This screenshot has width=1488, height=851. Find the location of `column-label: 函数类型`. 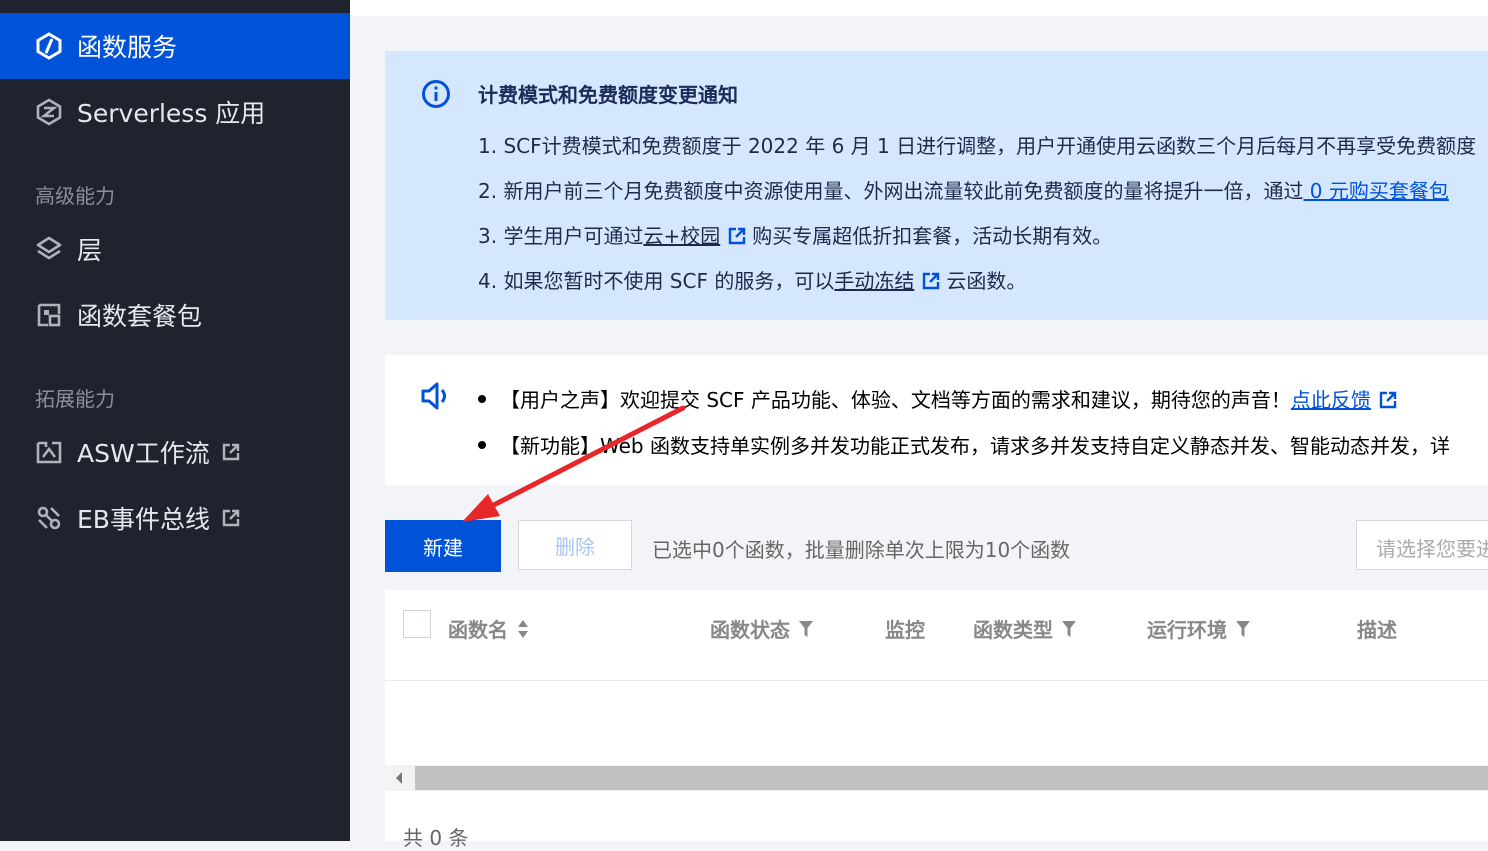

column-label: 函数类型 is located at coordinates (1013, 630).